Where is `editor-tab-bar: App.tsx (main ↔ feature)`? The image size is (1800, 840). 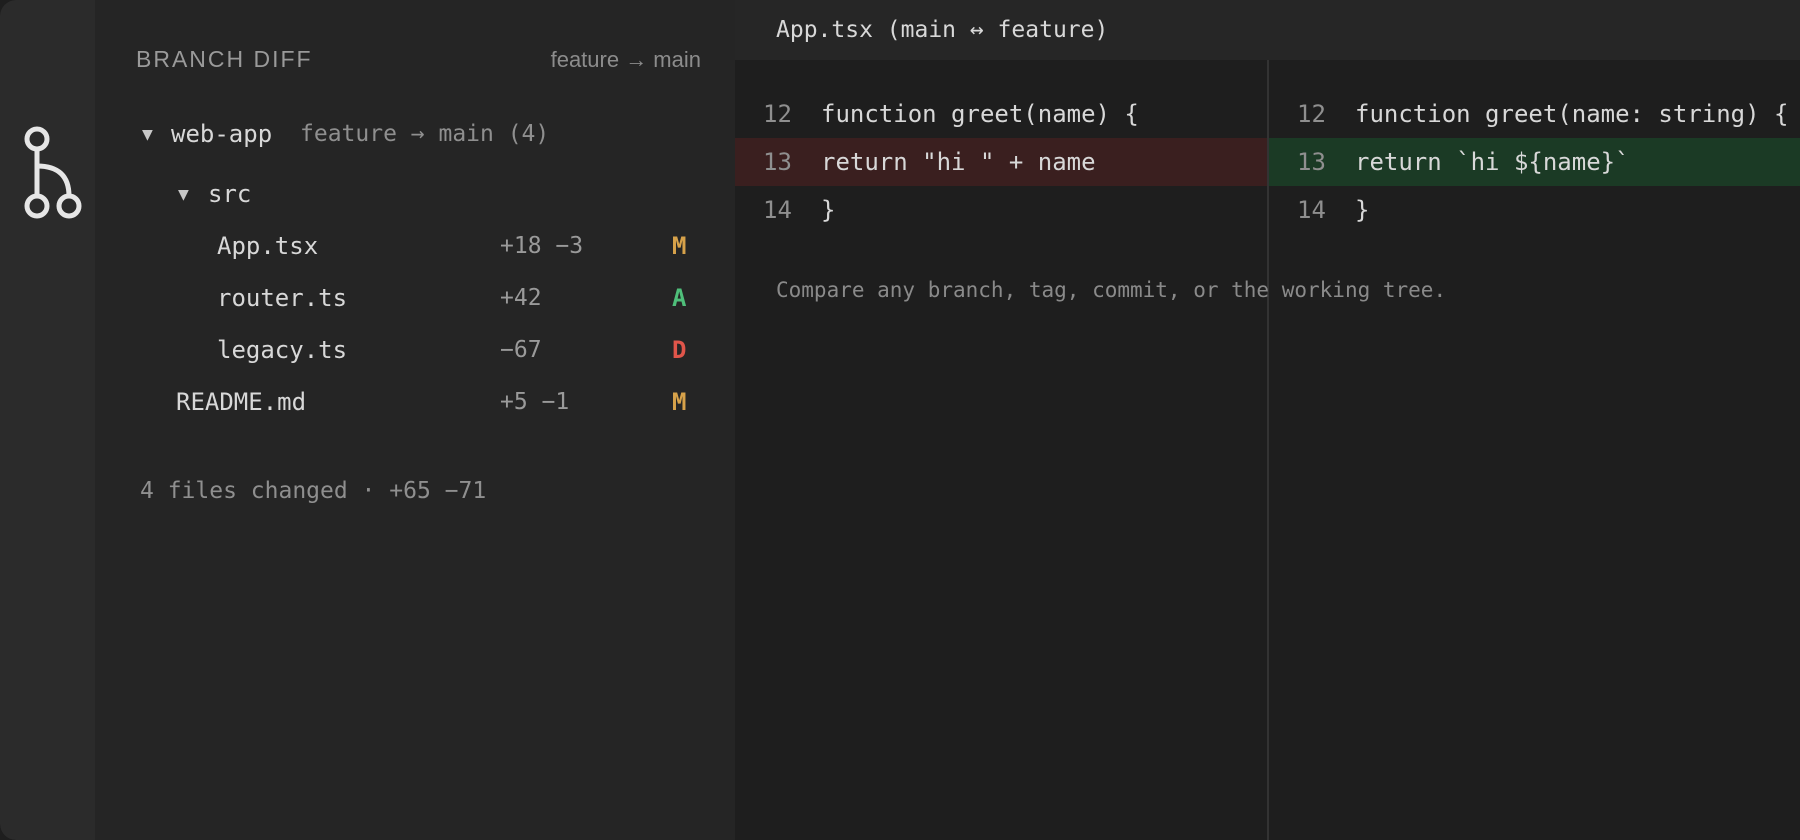 editor-tab-bar: App.tsx (main ↔ feature) is located at coordinates (1267, 30).